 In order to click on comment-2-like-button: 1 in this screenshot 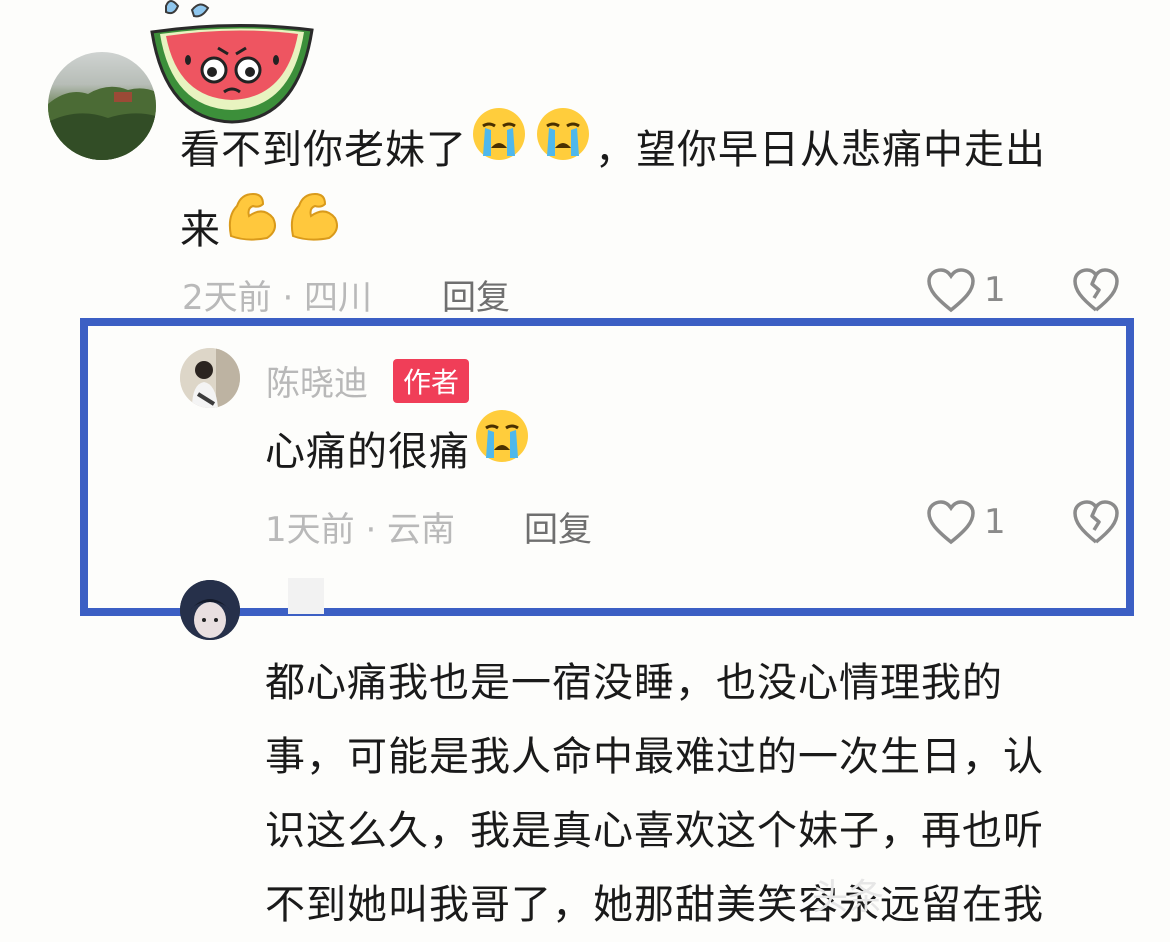, I will do `click(971, 524)`.